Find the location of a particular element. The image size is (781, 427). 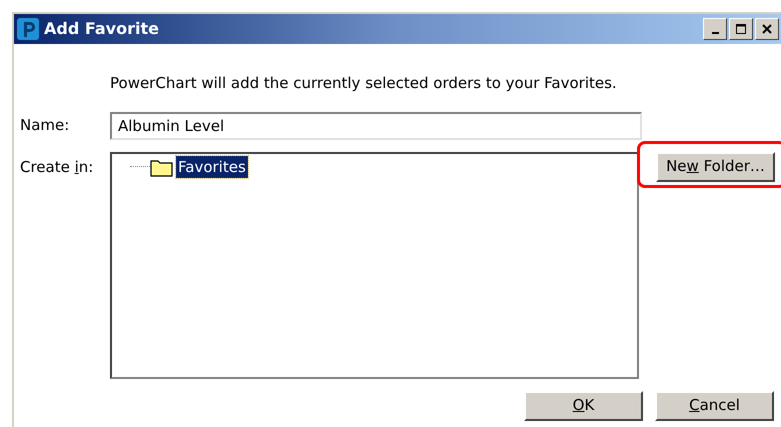

name-field: Albumin Level is located at coordinates (376, 126).